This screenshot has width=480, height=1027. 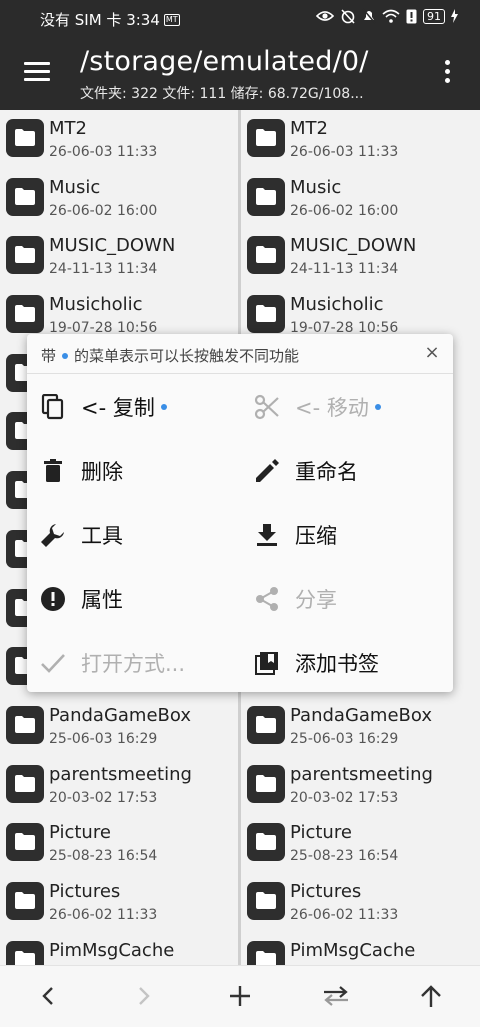 I want to click on charging-icon, so click(x=454, y=16).